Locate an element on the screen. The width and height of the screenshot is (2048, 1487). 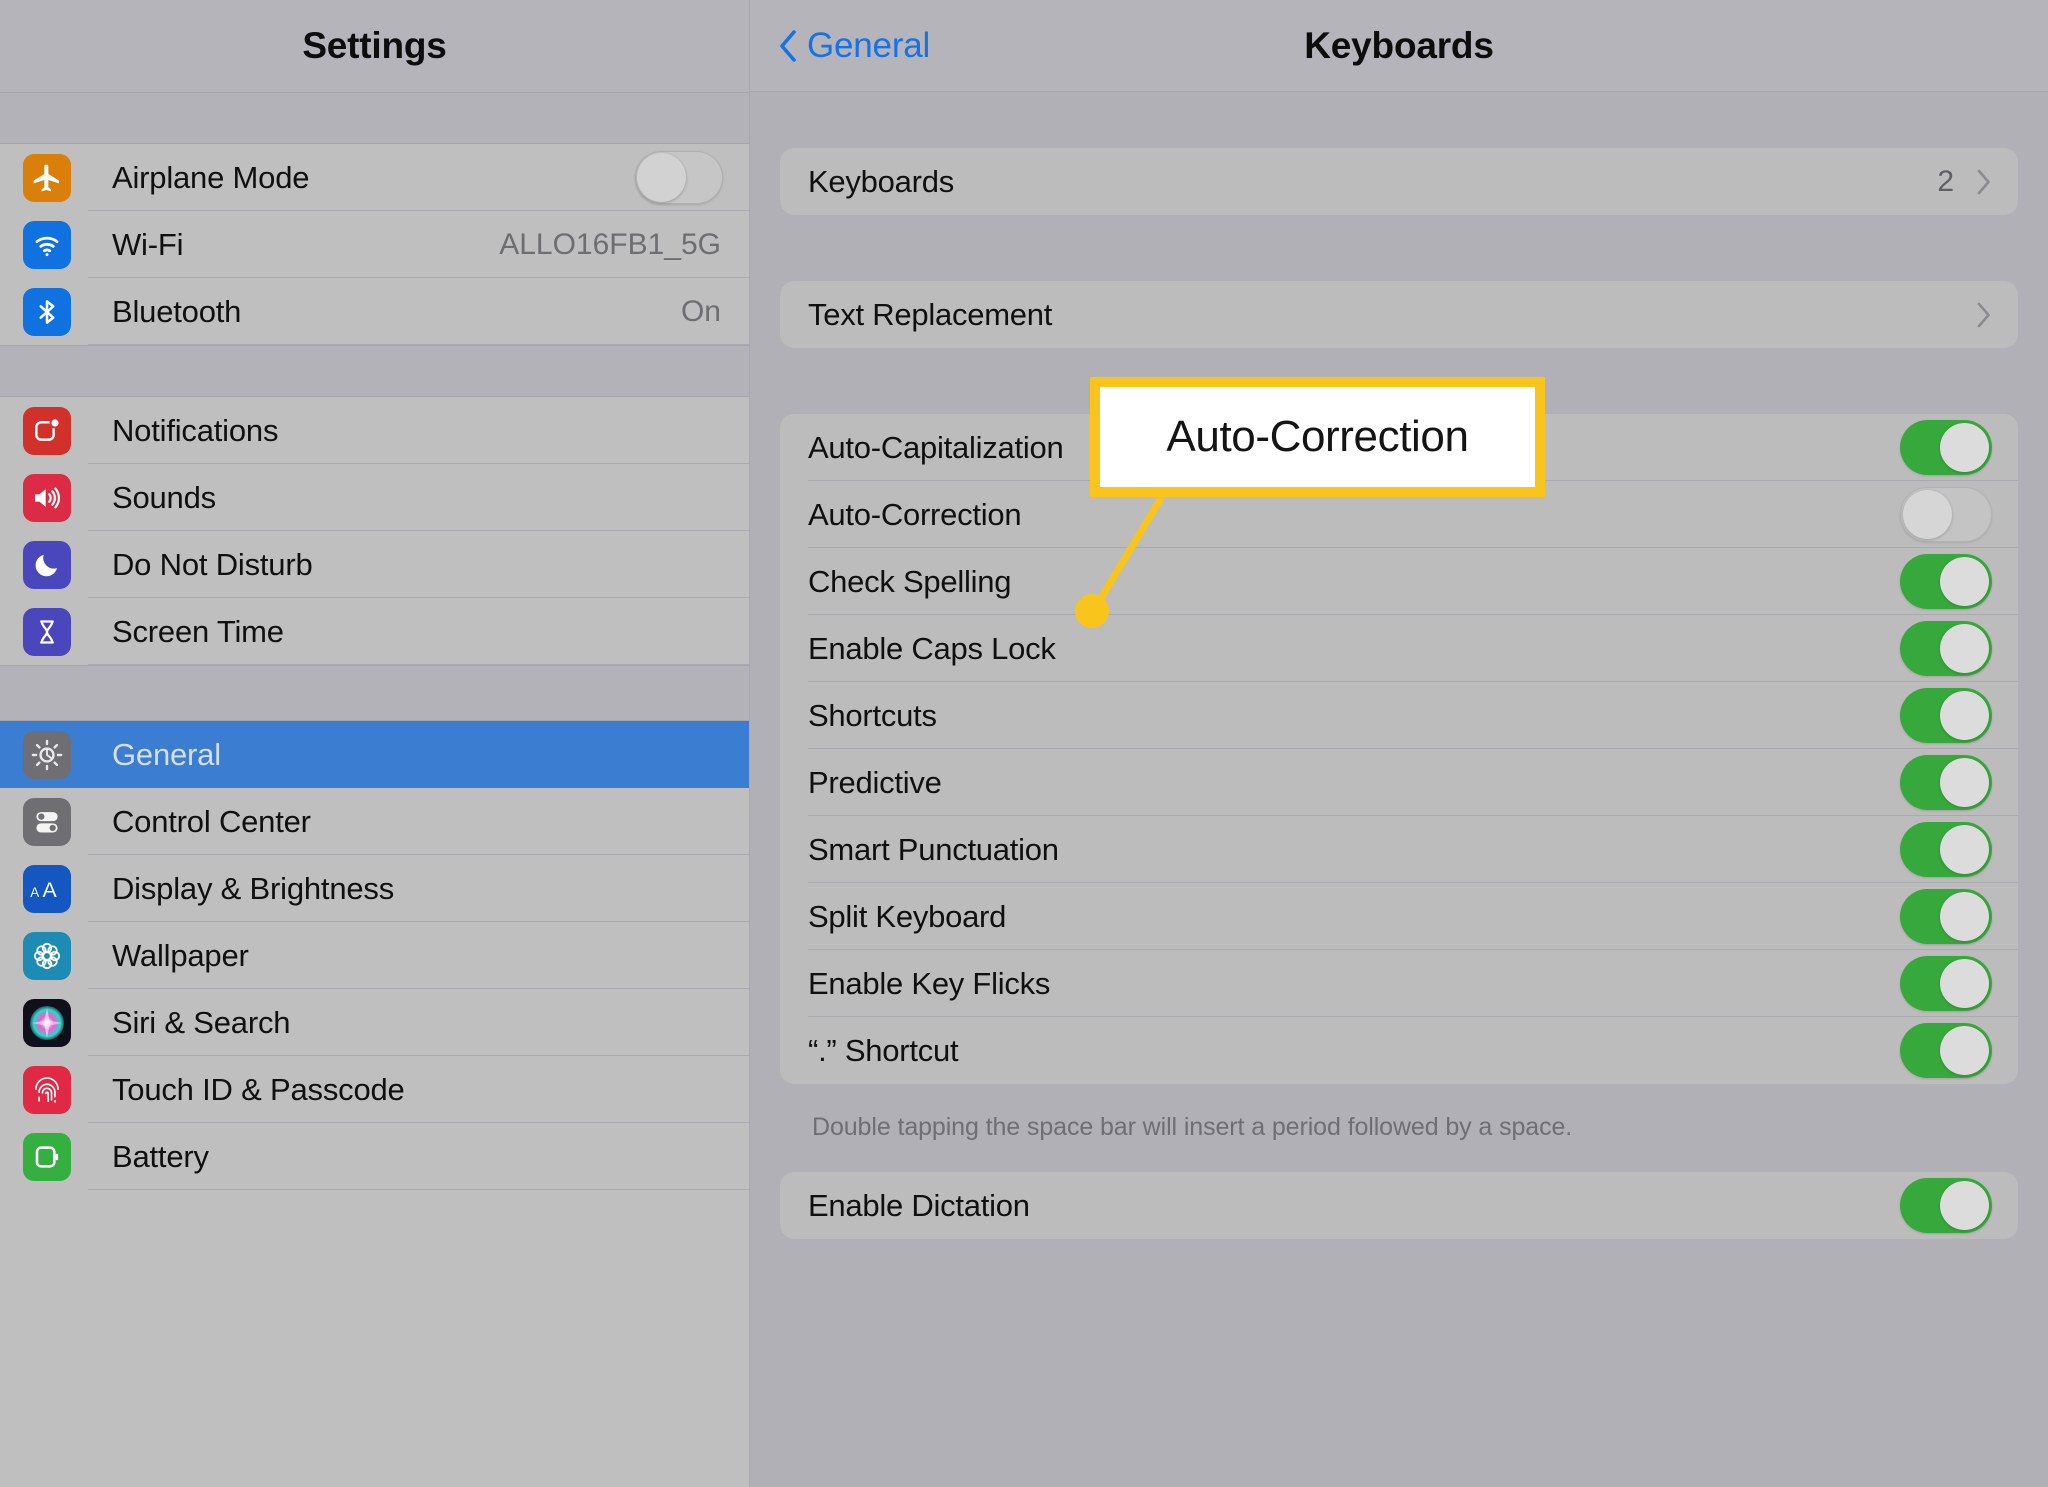
sidebar-item-sounds: Sounds is located at coordinates (374, 497).